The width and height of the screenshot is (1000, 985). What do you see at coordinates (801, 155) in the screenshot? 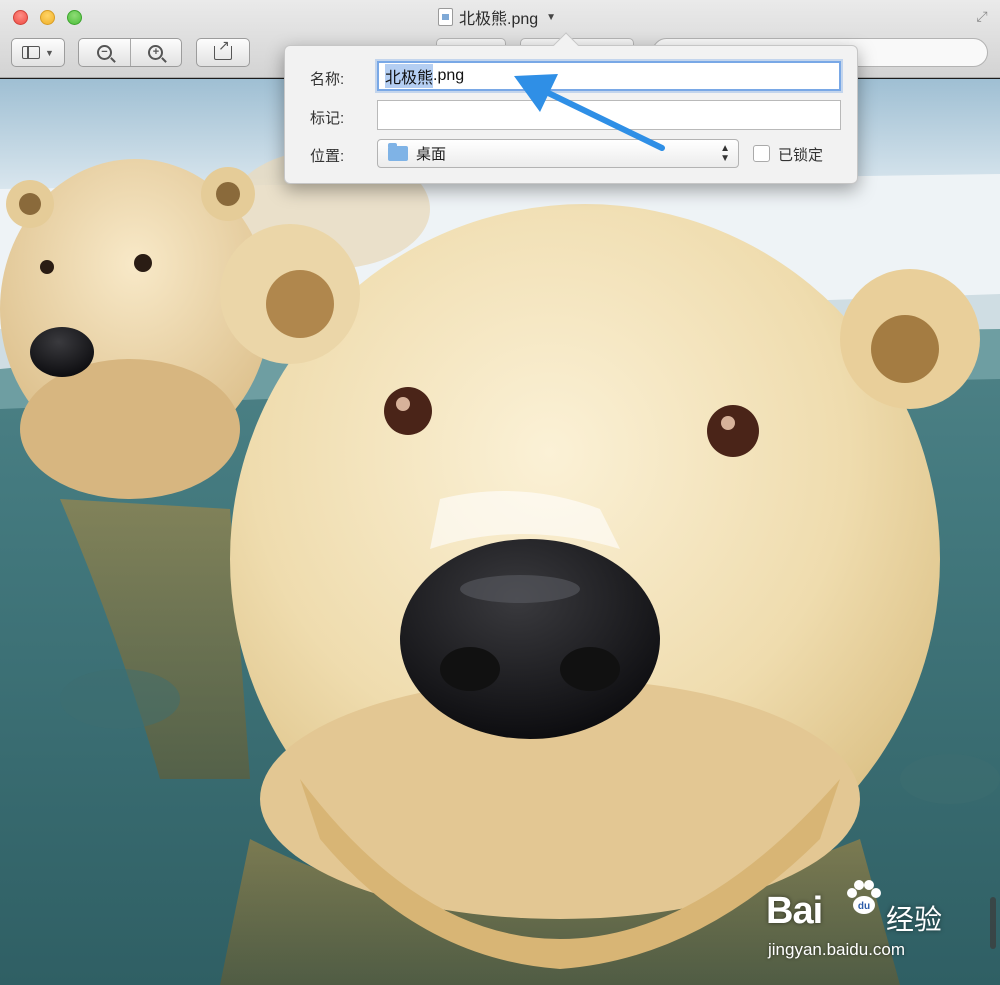
I see `locked-label: 已锁定` at bounding box center [801, 155].